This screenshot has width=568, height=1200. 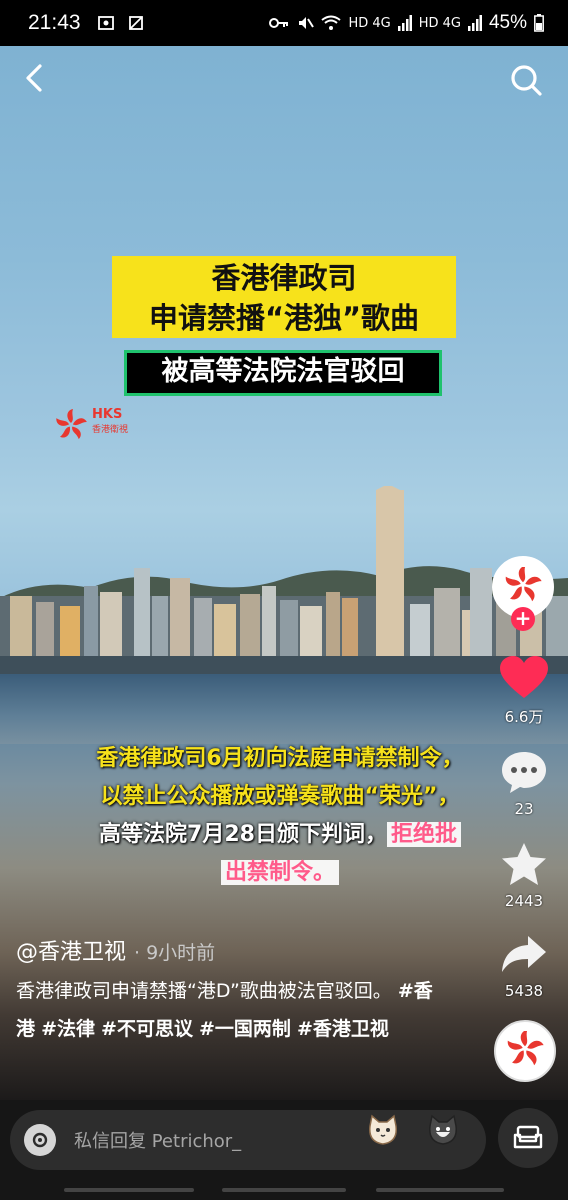 I want to click on share-button: 5438, so click(x=524, y=967).